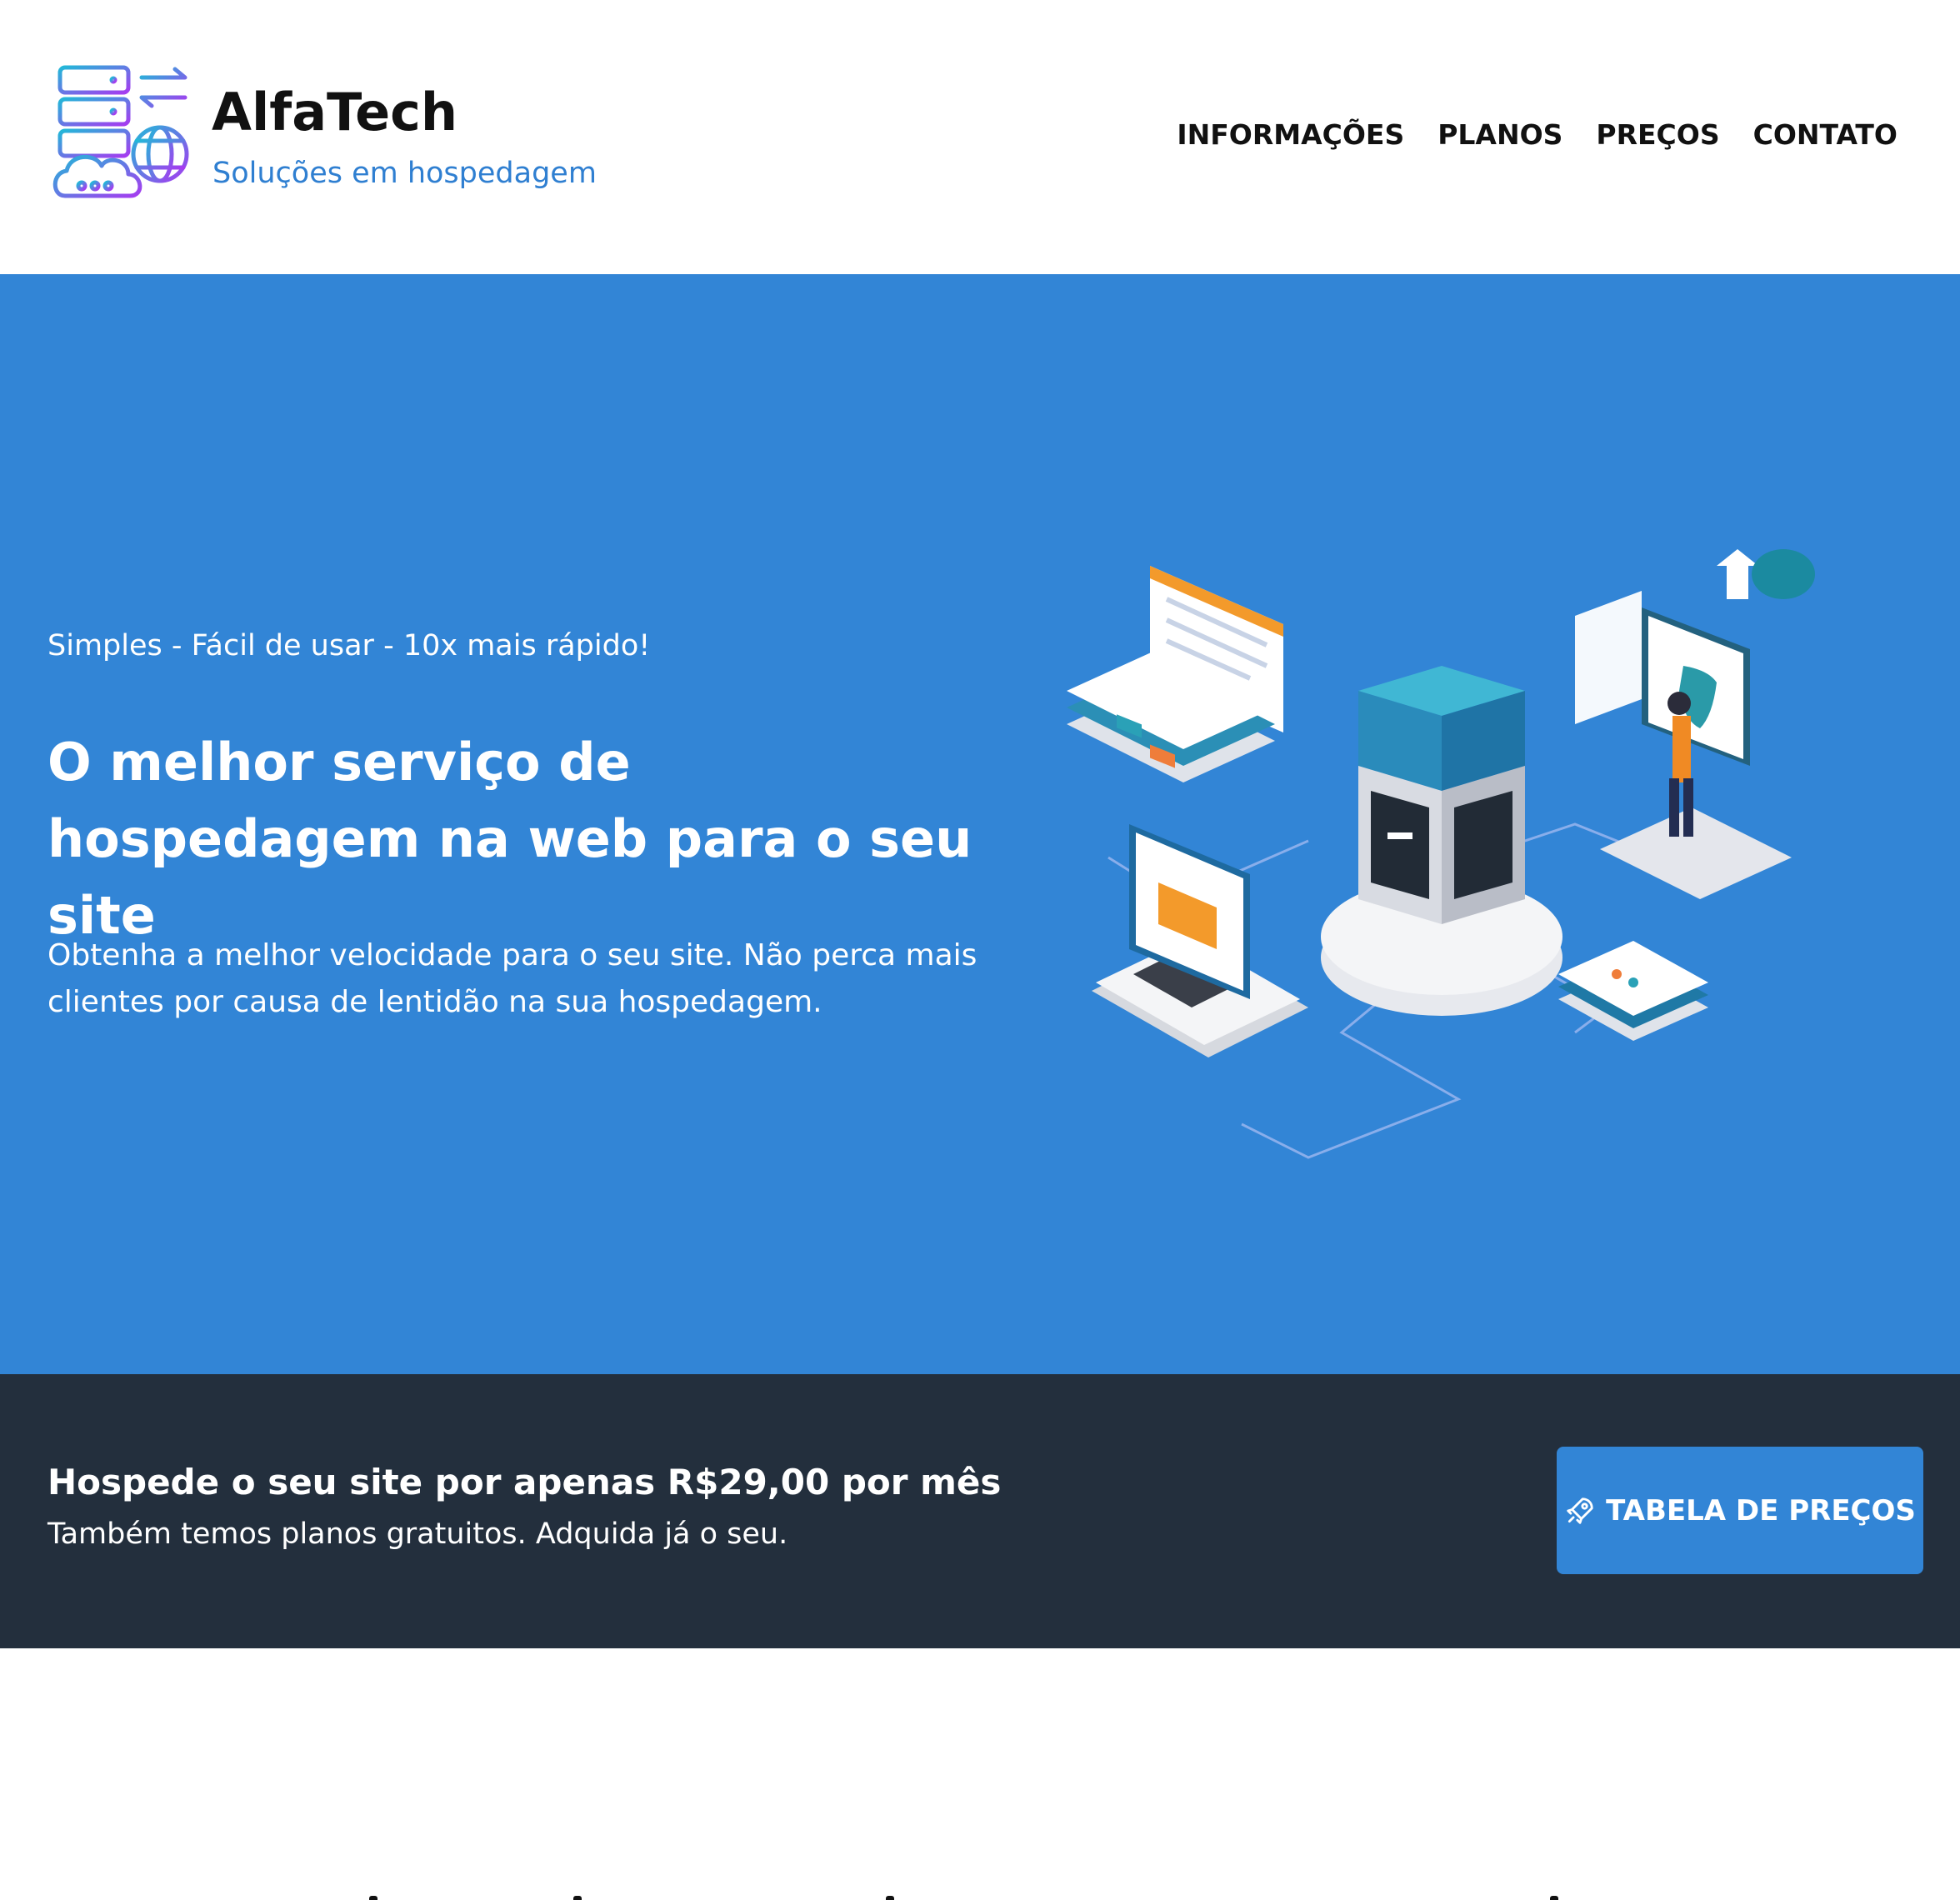 The width and height of the screenshot is (1960, 1900). Describe the element at coordinates (1290, 134) in the screenshot. I see `nav-item-informacoes: INFORMAÇÕES` at that location.